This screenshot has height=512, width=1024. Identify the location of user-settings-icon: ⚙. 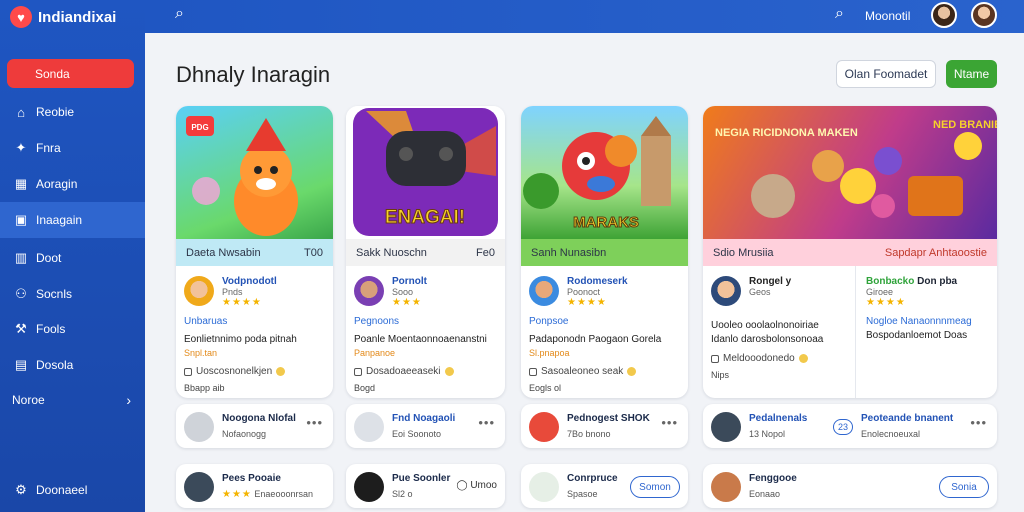
(21, 489).